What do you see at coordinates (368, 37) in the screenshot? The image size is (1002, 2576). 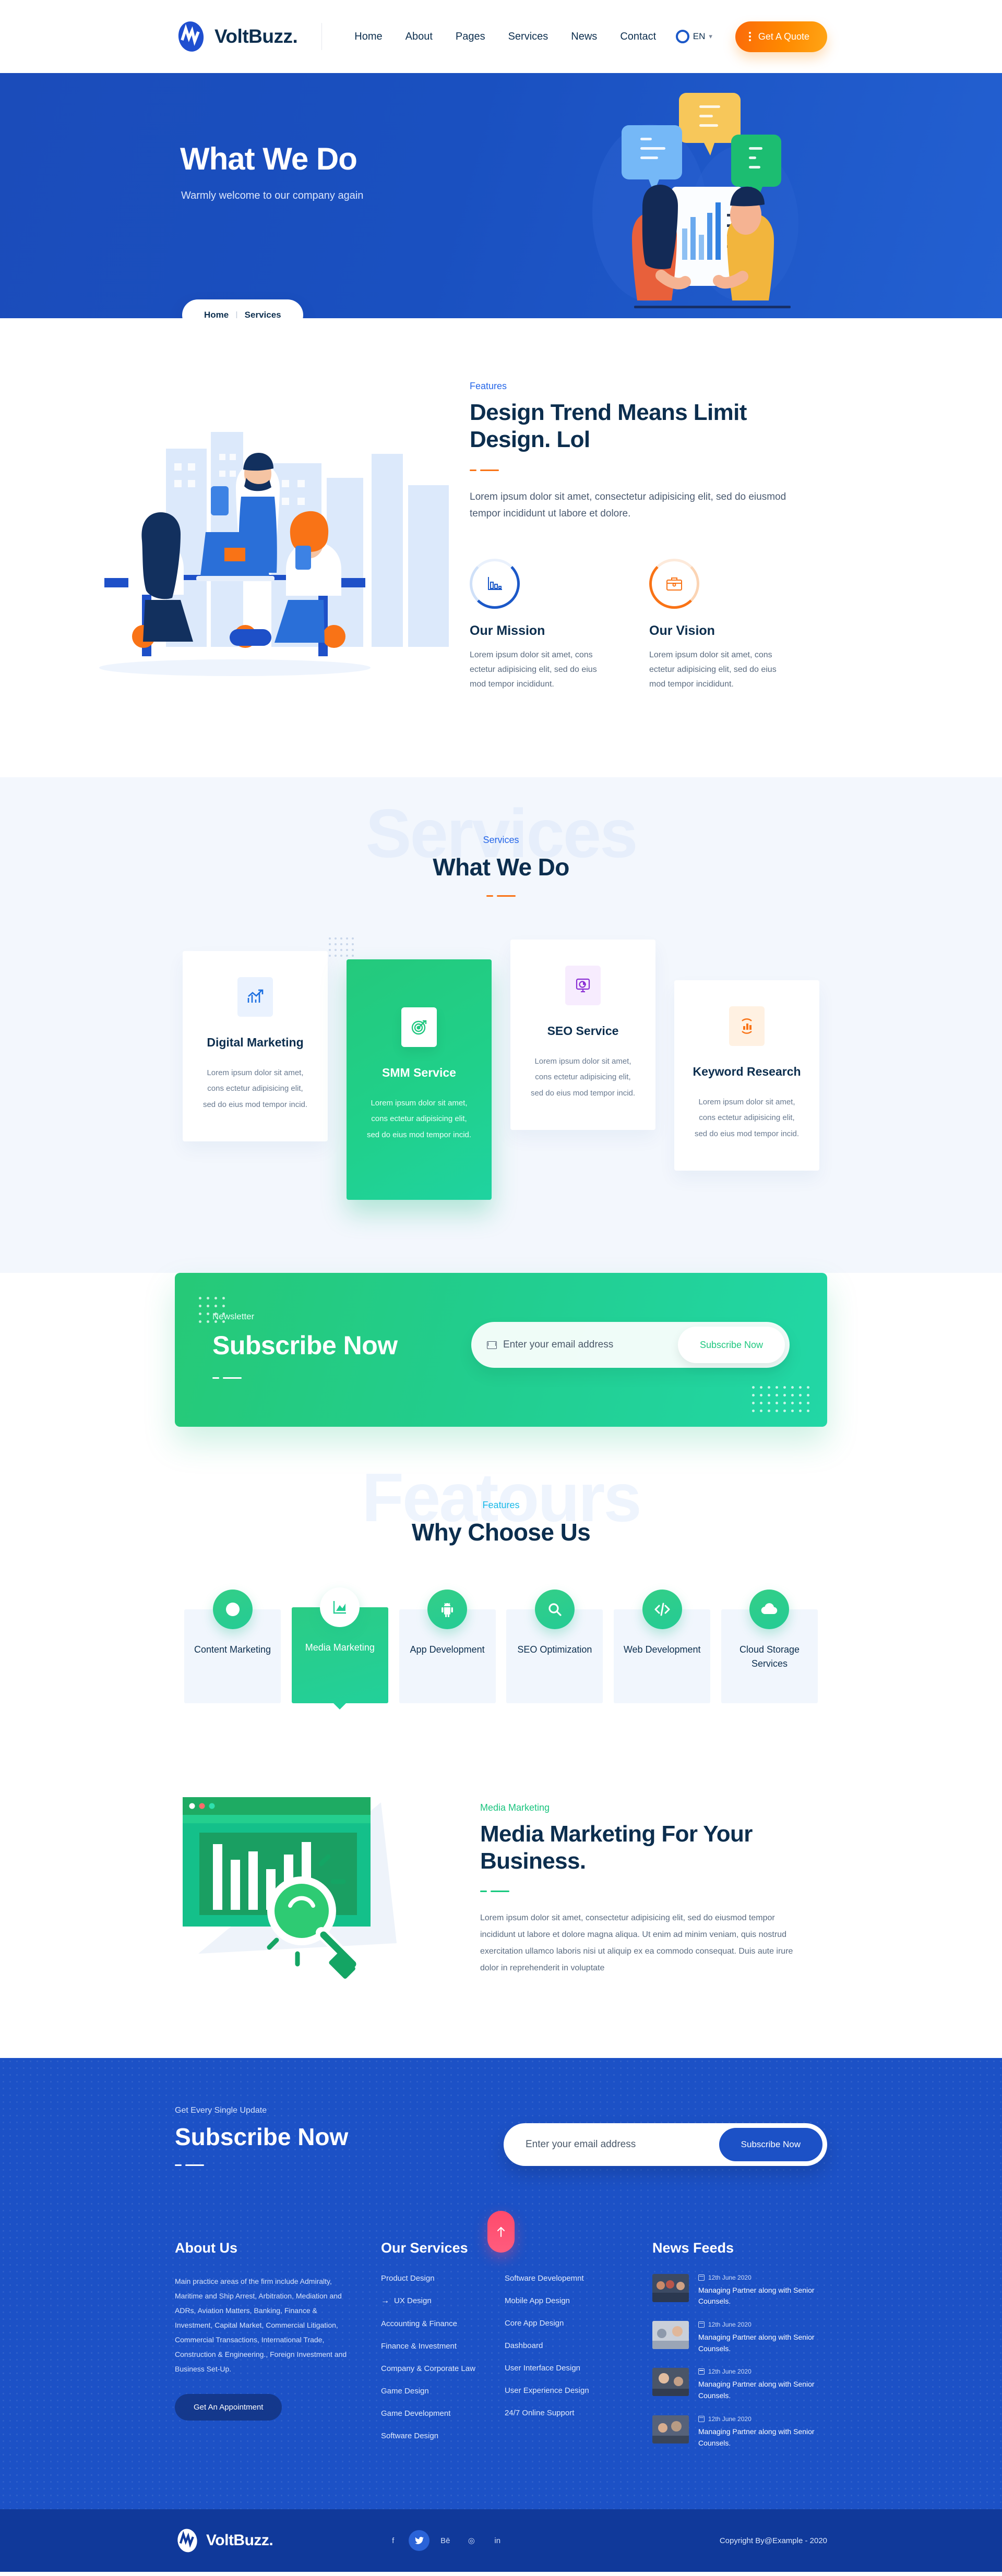 I see `nav-item-home: Home` at bounding box center [368, 37].